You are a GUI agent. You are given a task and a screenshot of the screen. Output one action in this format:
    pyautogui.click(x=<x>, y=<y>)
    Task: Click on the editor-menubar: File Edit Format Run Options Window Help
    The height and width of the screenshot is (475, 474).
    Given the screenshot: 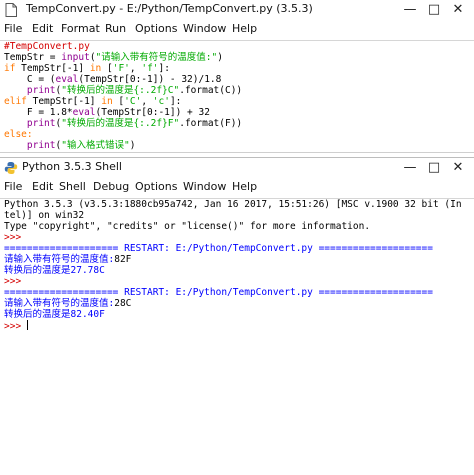 What is the action you would take?
    pyautogui.click(x=237, y=29)
    